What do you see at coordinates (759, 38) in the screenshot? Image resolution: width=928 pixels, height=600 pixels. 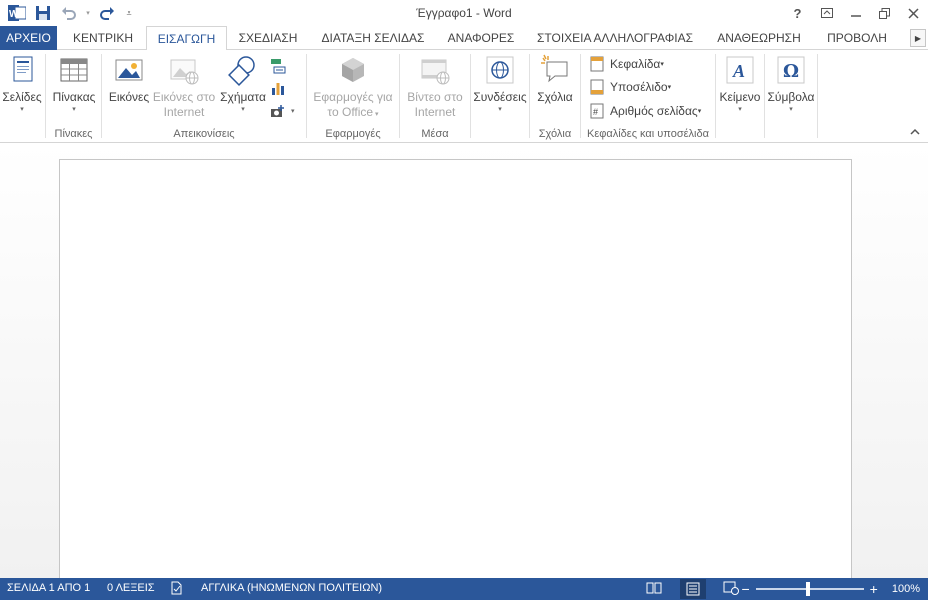 I see `tab-review: ΑΝΑΘΕΩΡΗΣΗ` at bounding box center [759, 38].